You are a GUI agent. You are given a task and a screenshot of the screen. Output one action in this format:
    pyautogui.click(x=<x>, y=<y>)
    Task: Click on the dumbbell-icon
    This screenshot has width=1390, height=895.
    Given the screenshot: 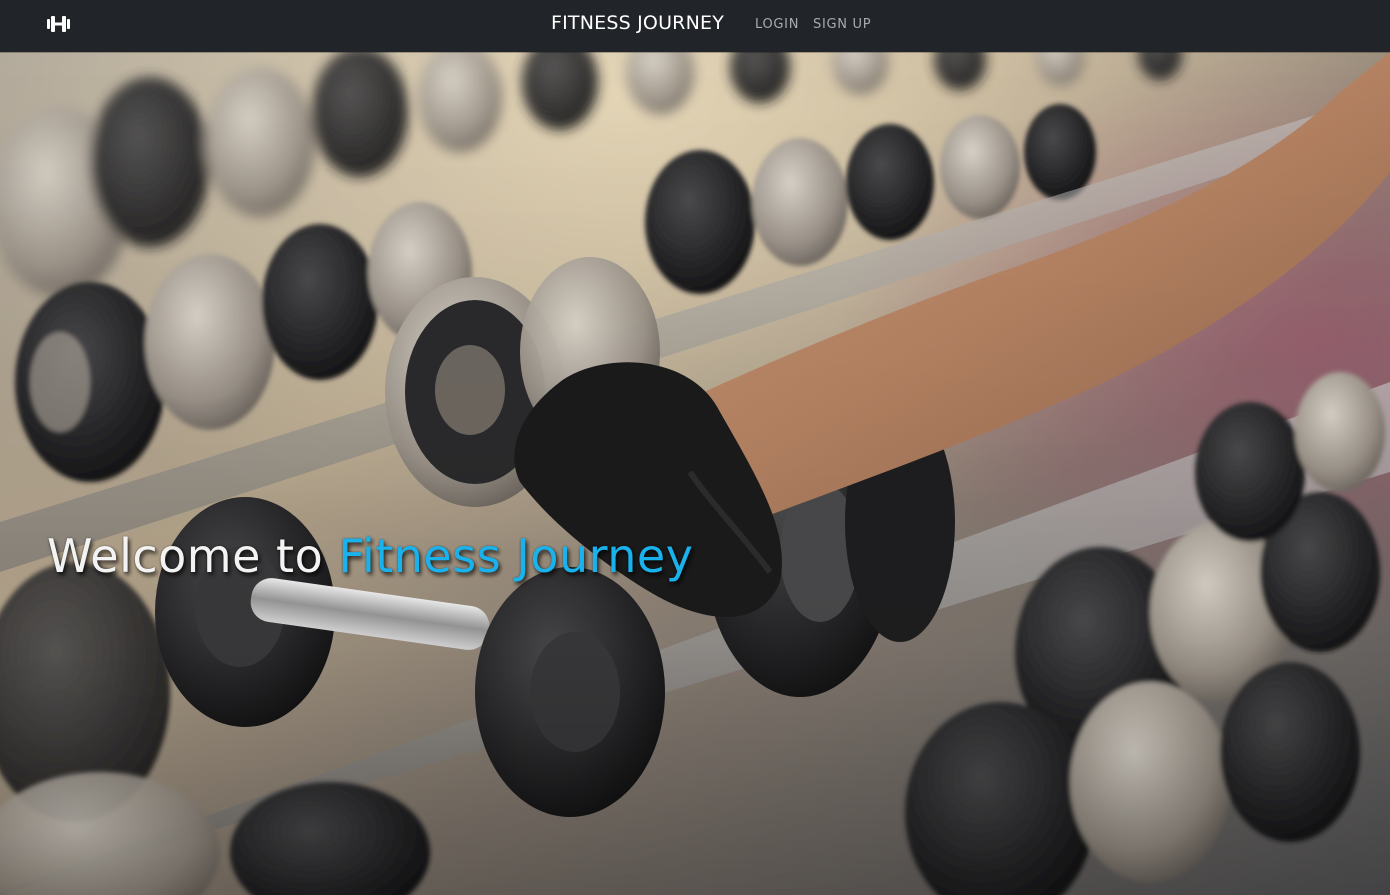 What is the action you would take?
    pyautogui.click(x=59, y=24)
    